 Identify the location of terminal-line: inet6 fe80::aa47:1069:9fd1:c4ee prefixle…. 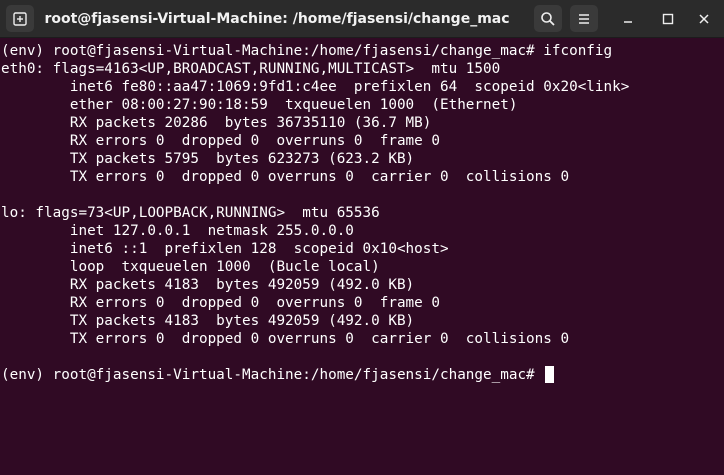
(315, 87).